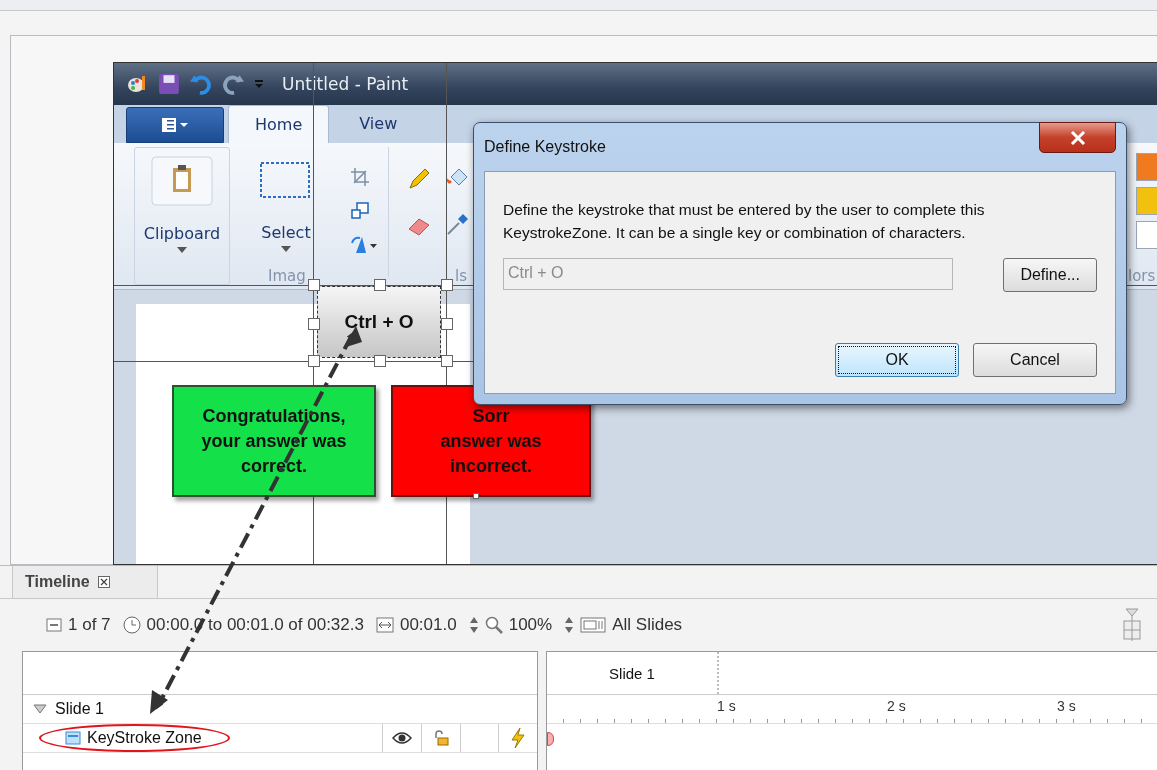 The height and width of the screenshot is (770, 1157). Describe the element at coordinates (1035, 360) in the screenshot. I see `dialog-button: Cancel` at that location.